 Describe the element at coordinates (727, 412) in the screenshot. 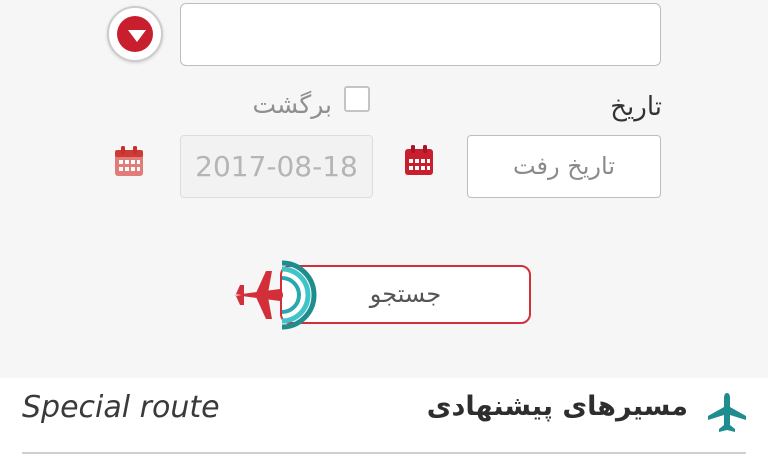

I see `airplane-icon` at that location.